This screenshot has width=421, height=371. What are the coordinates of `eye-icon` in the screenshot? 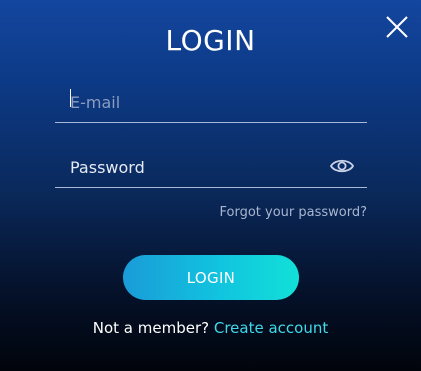 It's located at (342, 166).